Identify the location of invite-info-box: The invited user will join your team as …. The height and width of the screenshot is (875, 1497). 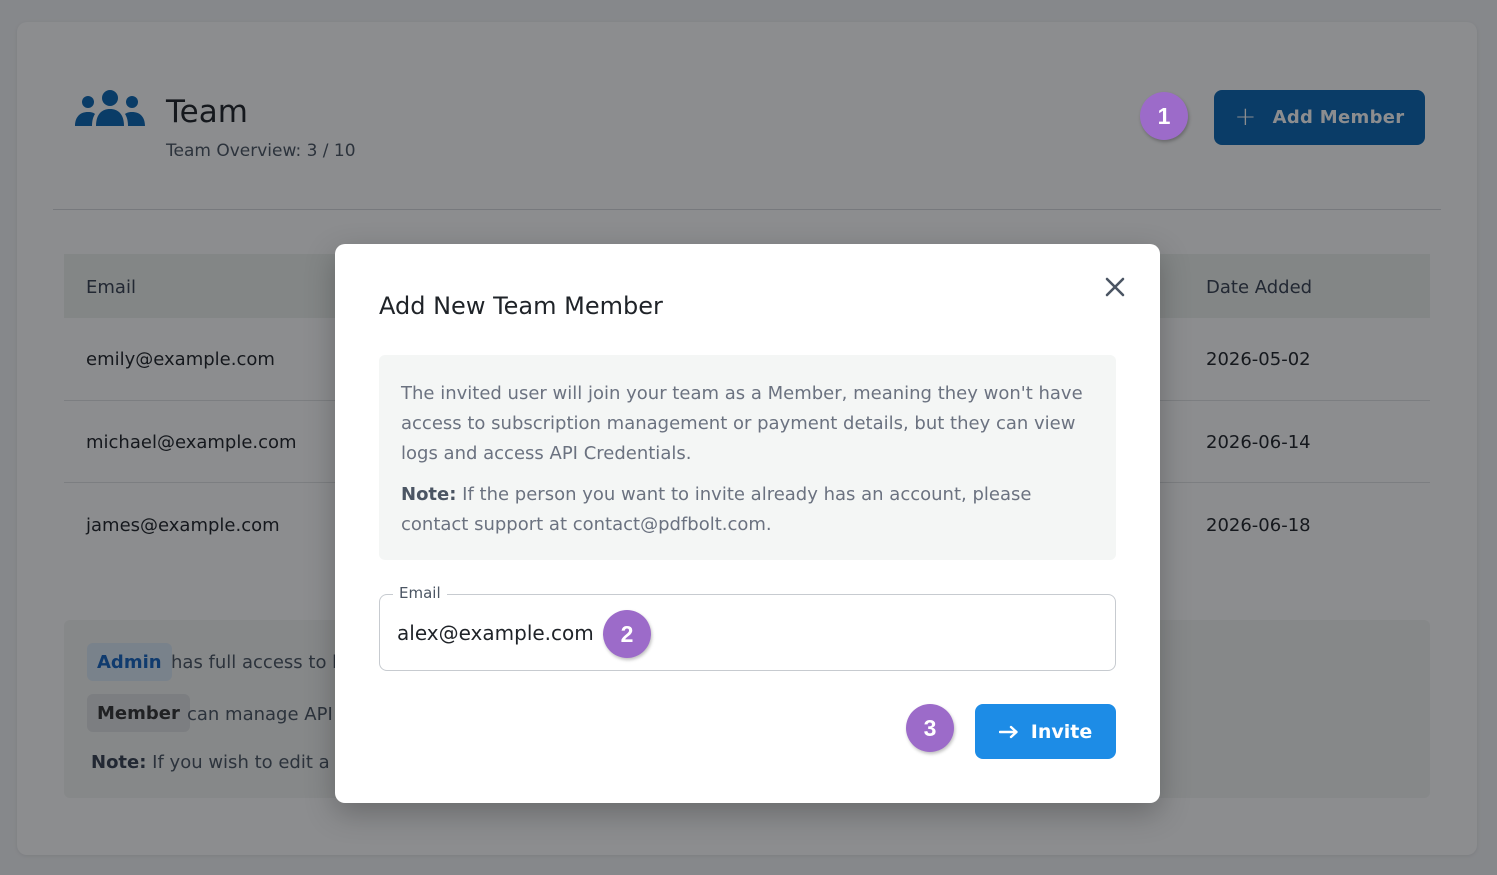
(747, 457).